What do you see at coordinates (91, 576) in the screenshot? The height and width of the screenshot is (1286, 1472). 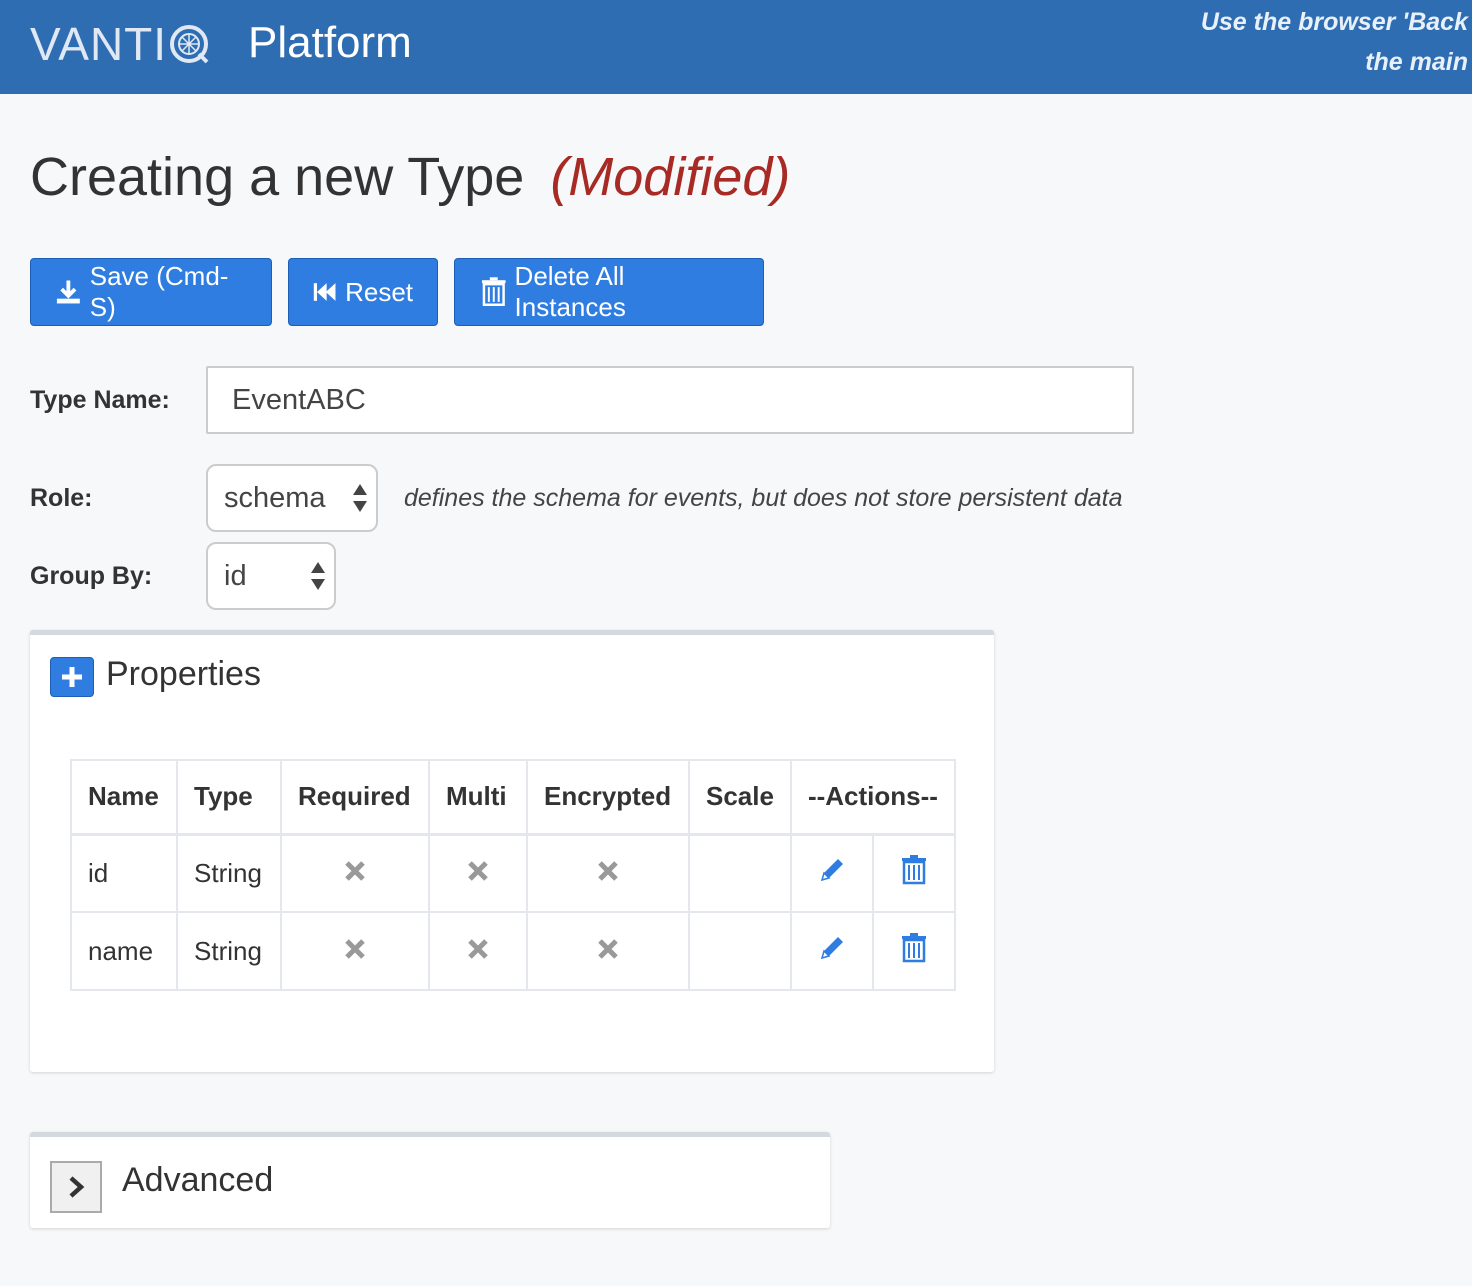 I see `group-by-label: Group By:` at bounding box center [91, 576].